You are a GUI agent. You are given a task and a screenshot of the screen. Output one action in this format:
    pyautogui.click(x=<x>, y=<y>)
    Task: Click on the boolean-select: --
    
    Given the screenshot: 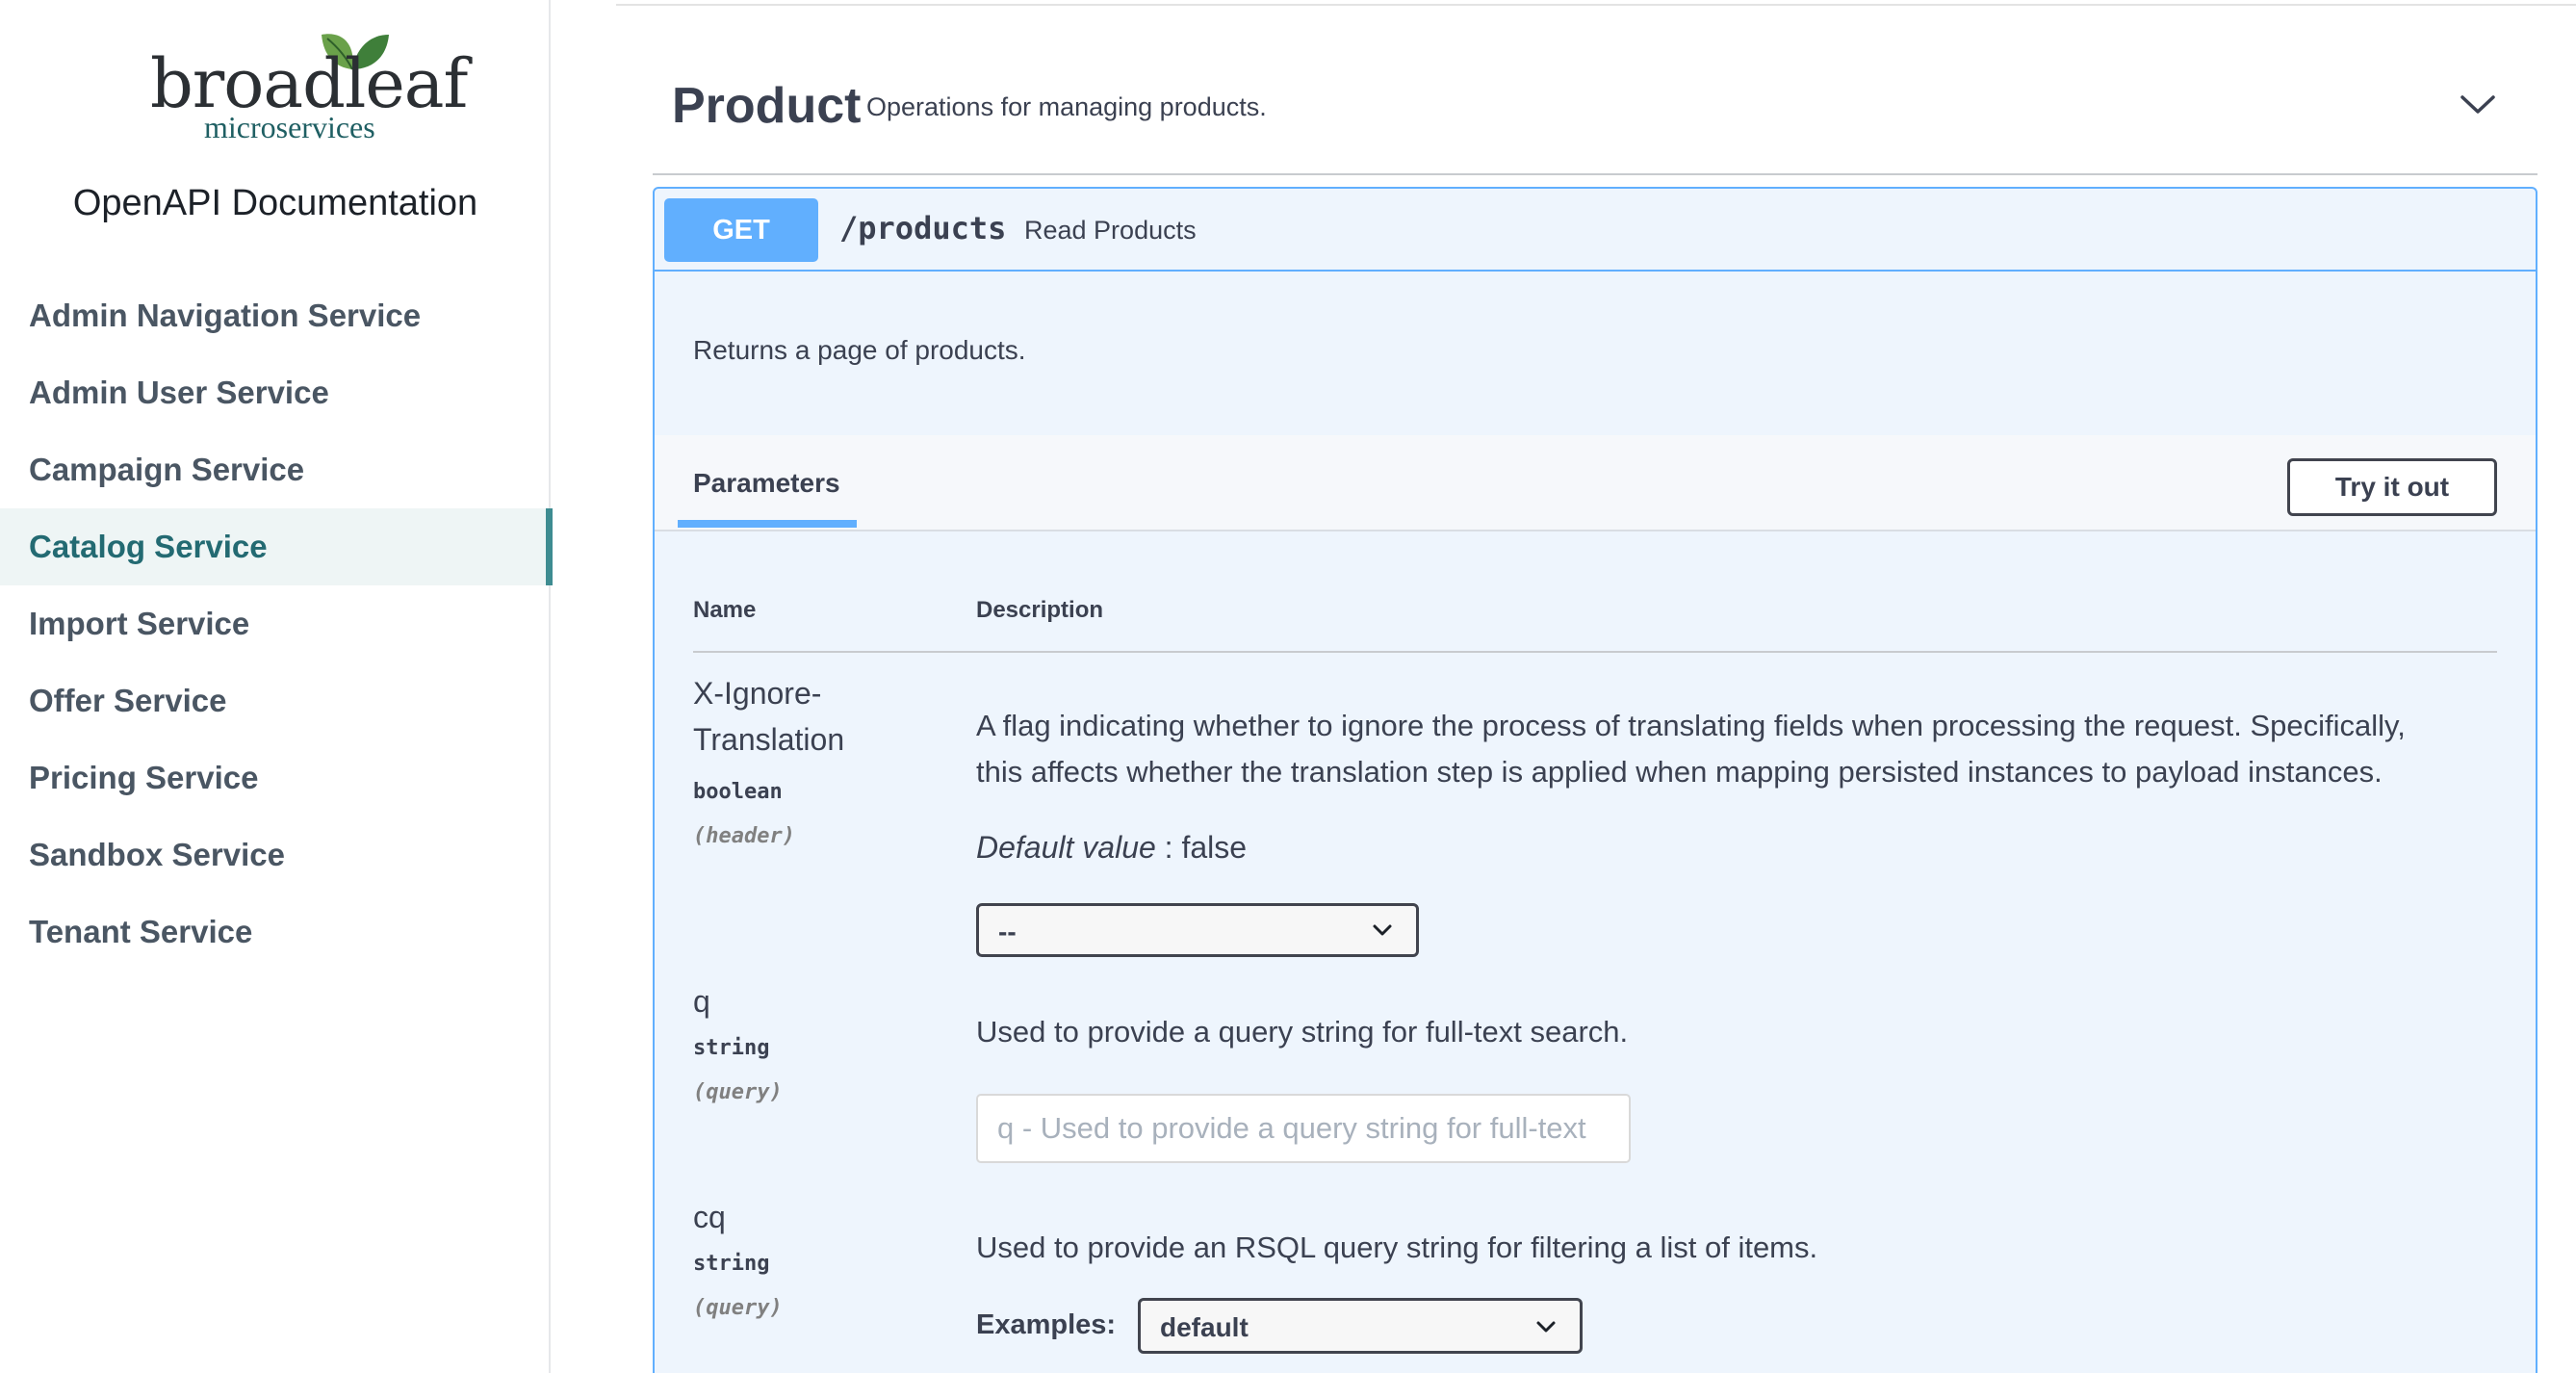 What is the action you would take?
    pyautogui.click(x=1197, y=930)
    